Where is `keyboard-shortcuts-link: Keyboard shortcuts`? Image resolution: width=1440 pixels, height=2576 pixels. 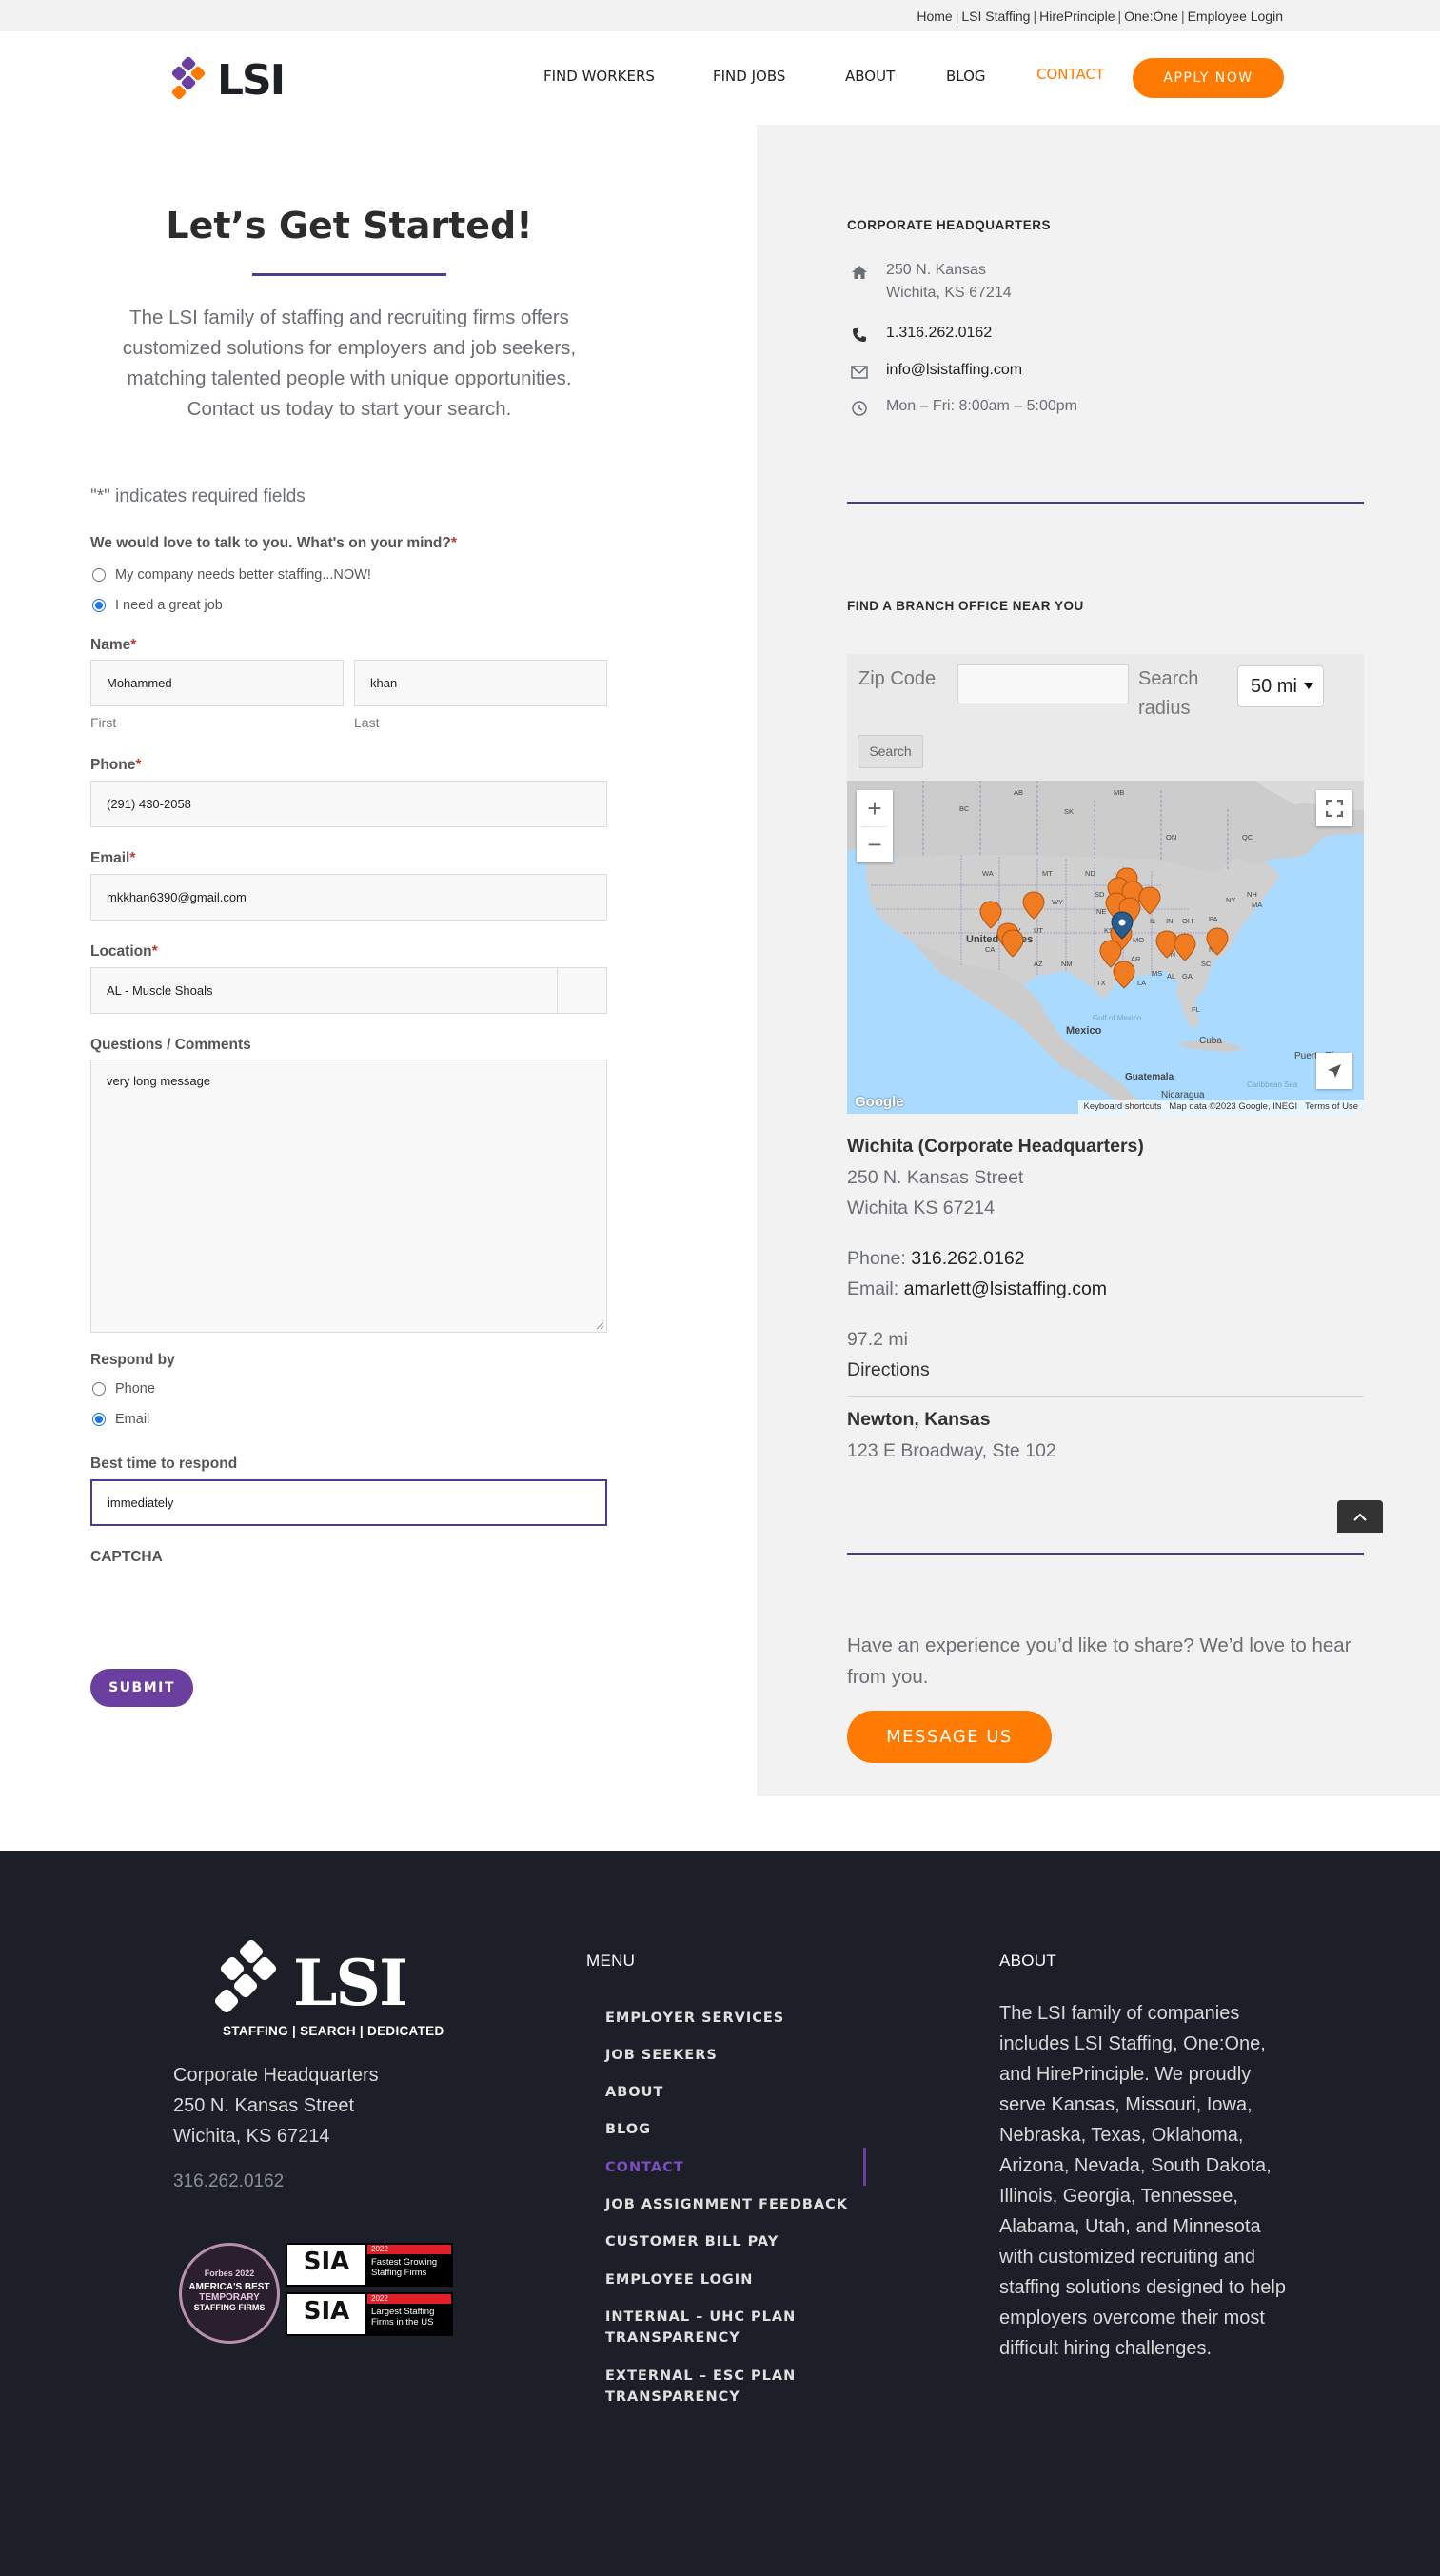
keyboard-shortcuts-link: Keyboard shortcuts is located at coordinates (1123, 1106).